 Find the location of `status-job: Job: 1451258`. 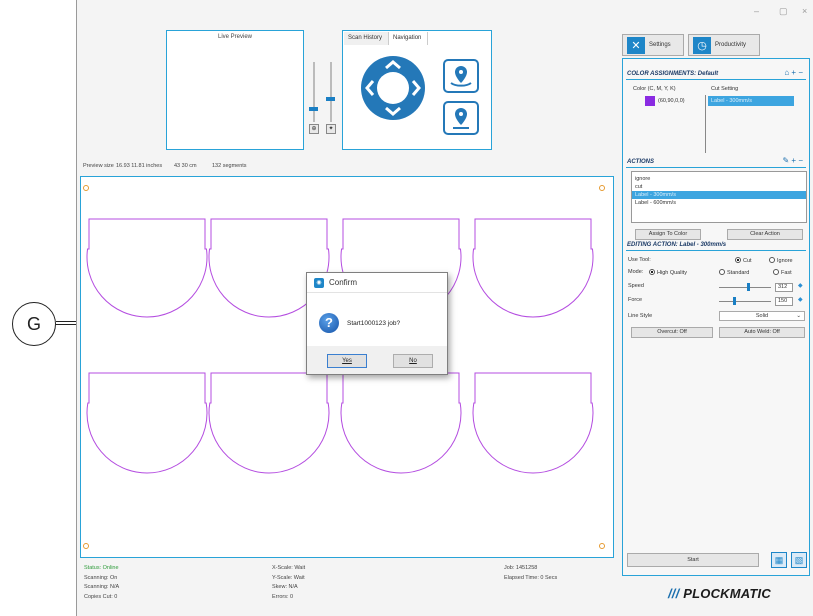

status-job: Job: 1451258 is located at coordinates (521, 568).